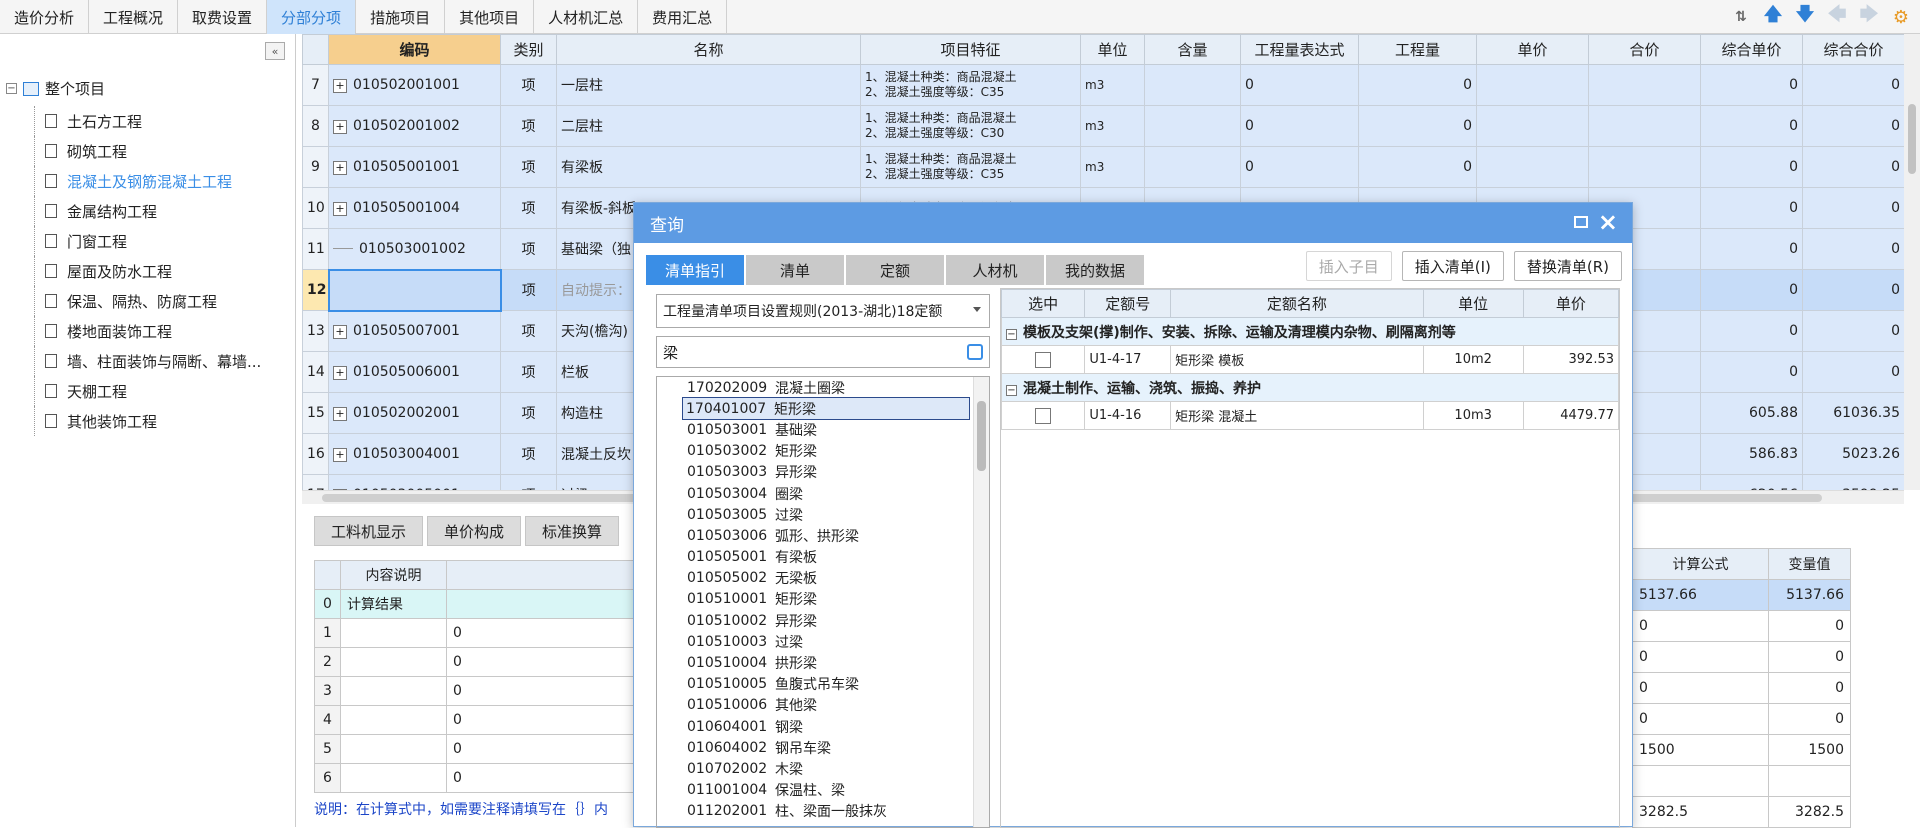  What do you see at coordinates (147, 121) in the screenshot?
I see `tree-item: 土石方工程` at bounding box center [147, 121].